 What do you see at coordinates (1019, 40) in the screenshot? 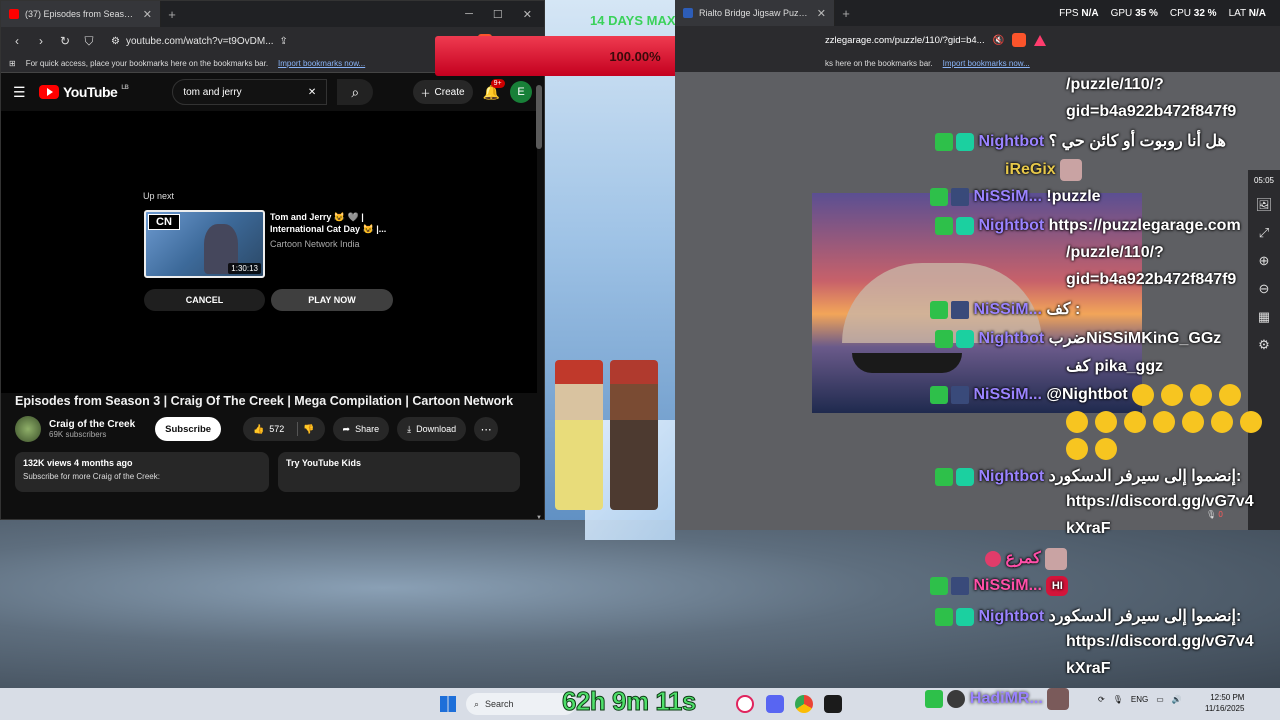
I see `brave-shields-icon` at bounding box center [1019, 40].